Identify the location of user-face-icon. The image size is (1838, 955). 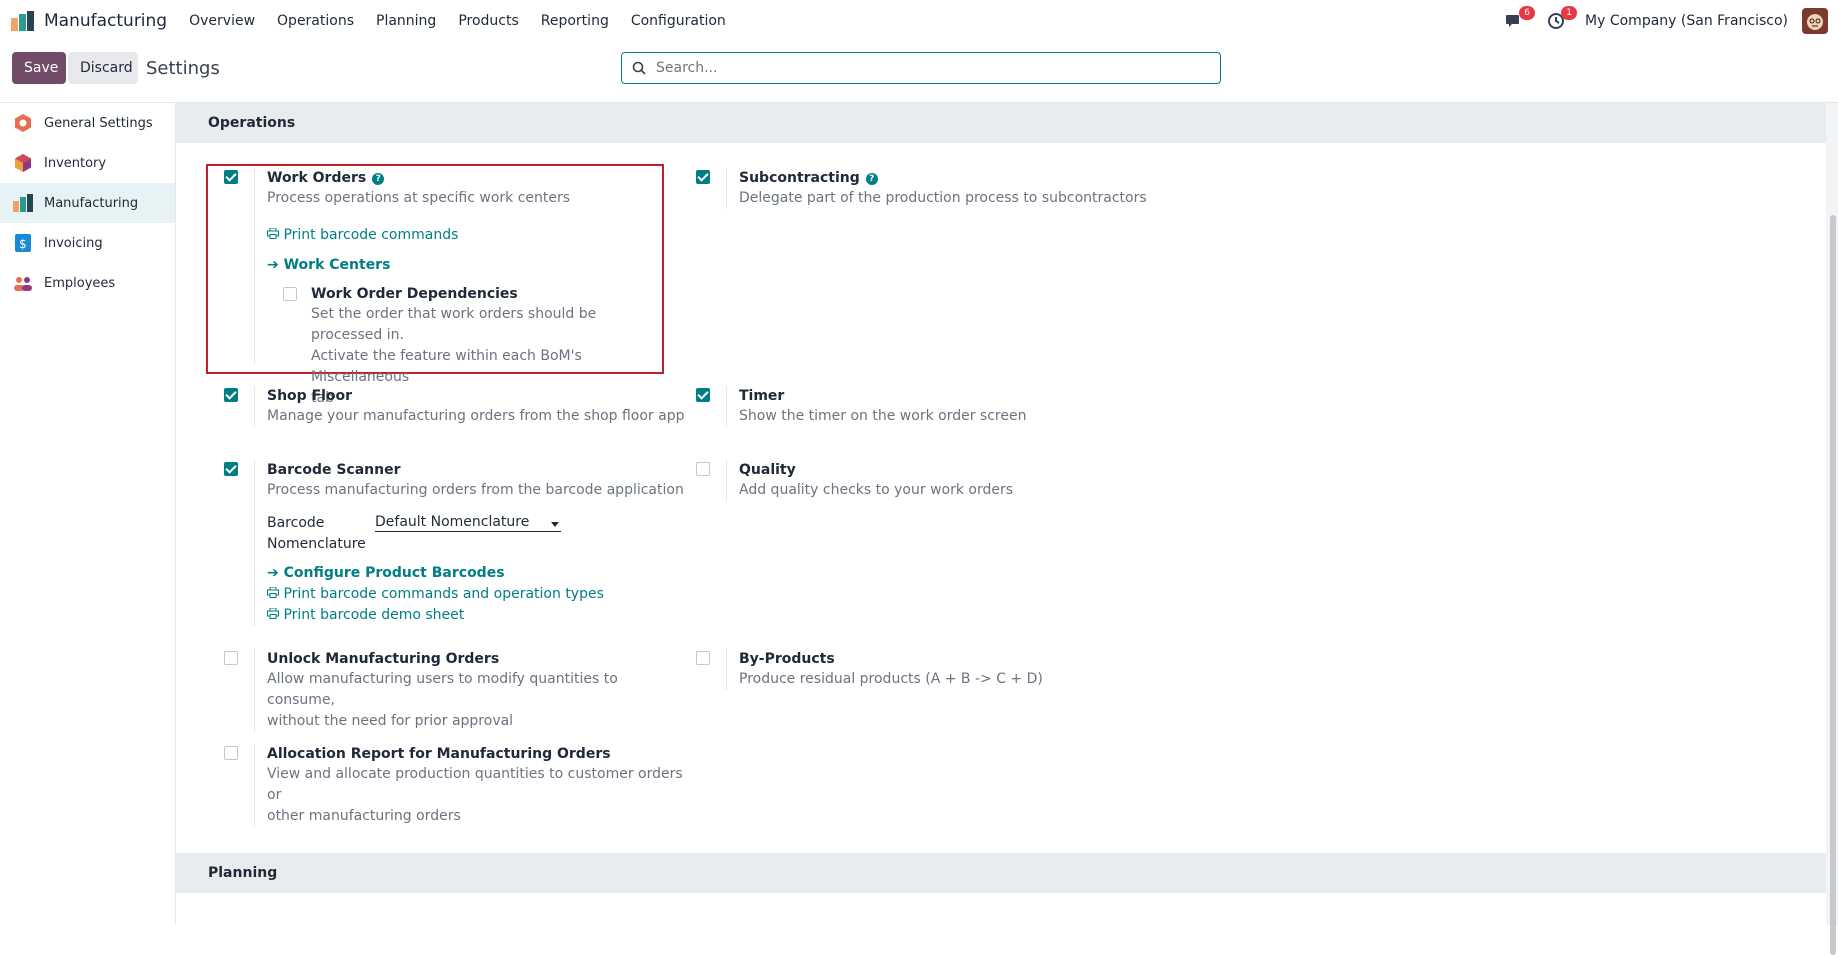
(1815, 21).